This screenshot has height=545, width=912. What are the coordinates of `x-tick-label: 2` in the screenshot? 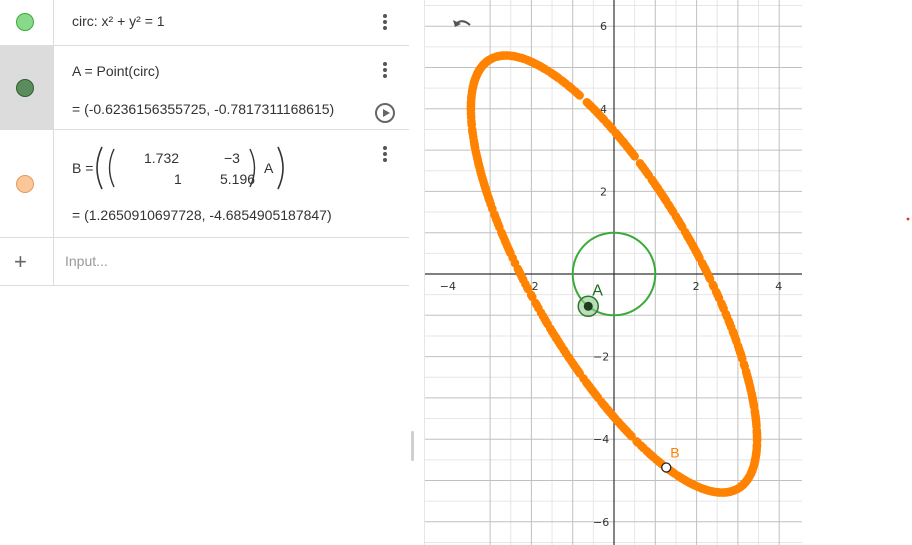 It's located at (696, 286).